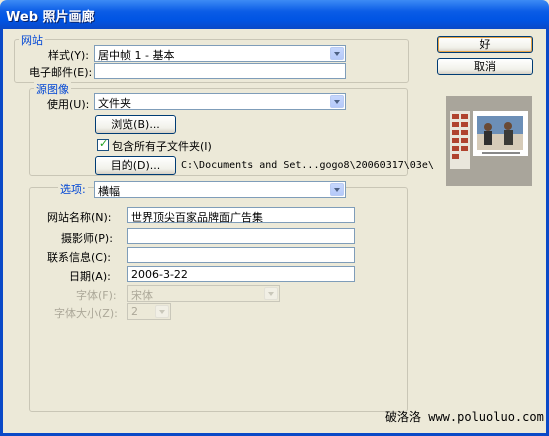  Describe the element at coordinates (96, 295) in the screenshot. I see `font-label: 字体(F):` at that location.